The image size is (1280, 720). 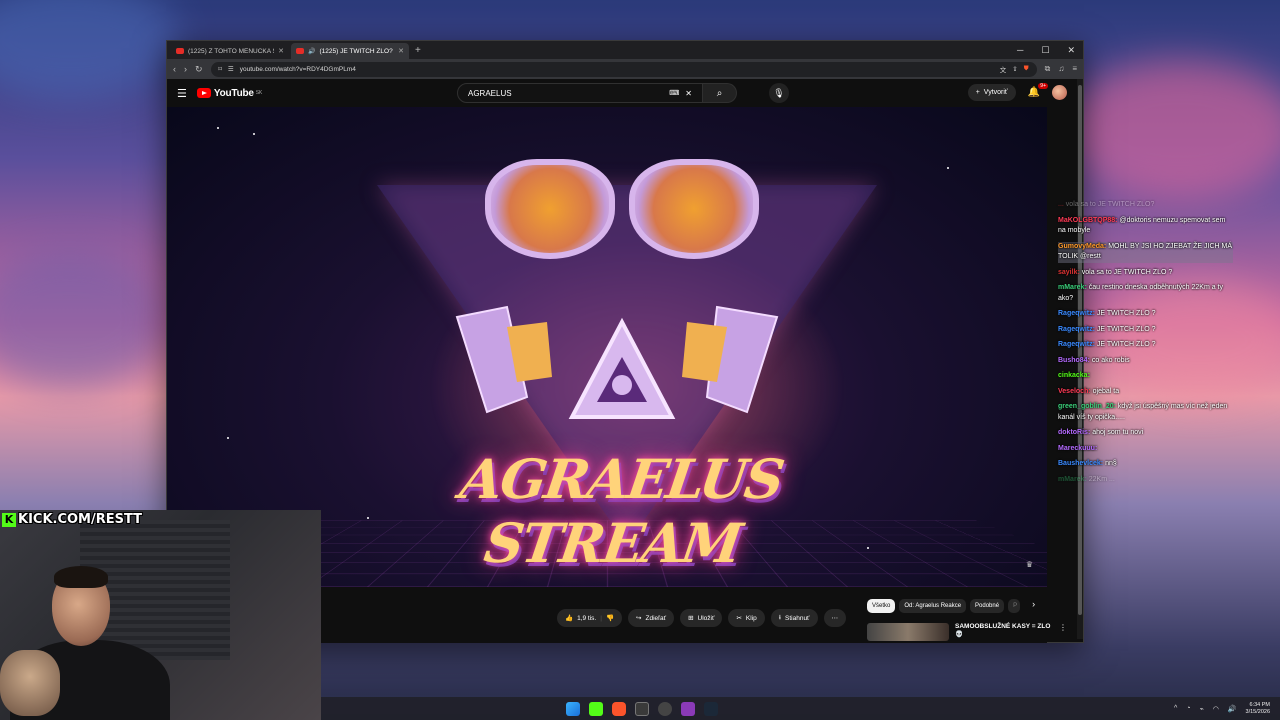 I want to click on recommended-title: SAMOOBSLUŽNÉ KASY = ZLO 💀, so click(x=1004, y=633).